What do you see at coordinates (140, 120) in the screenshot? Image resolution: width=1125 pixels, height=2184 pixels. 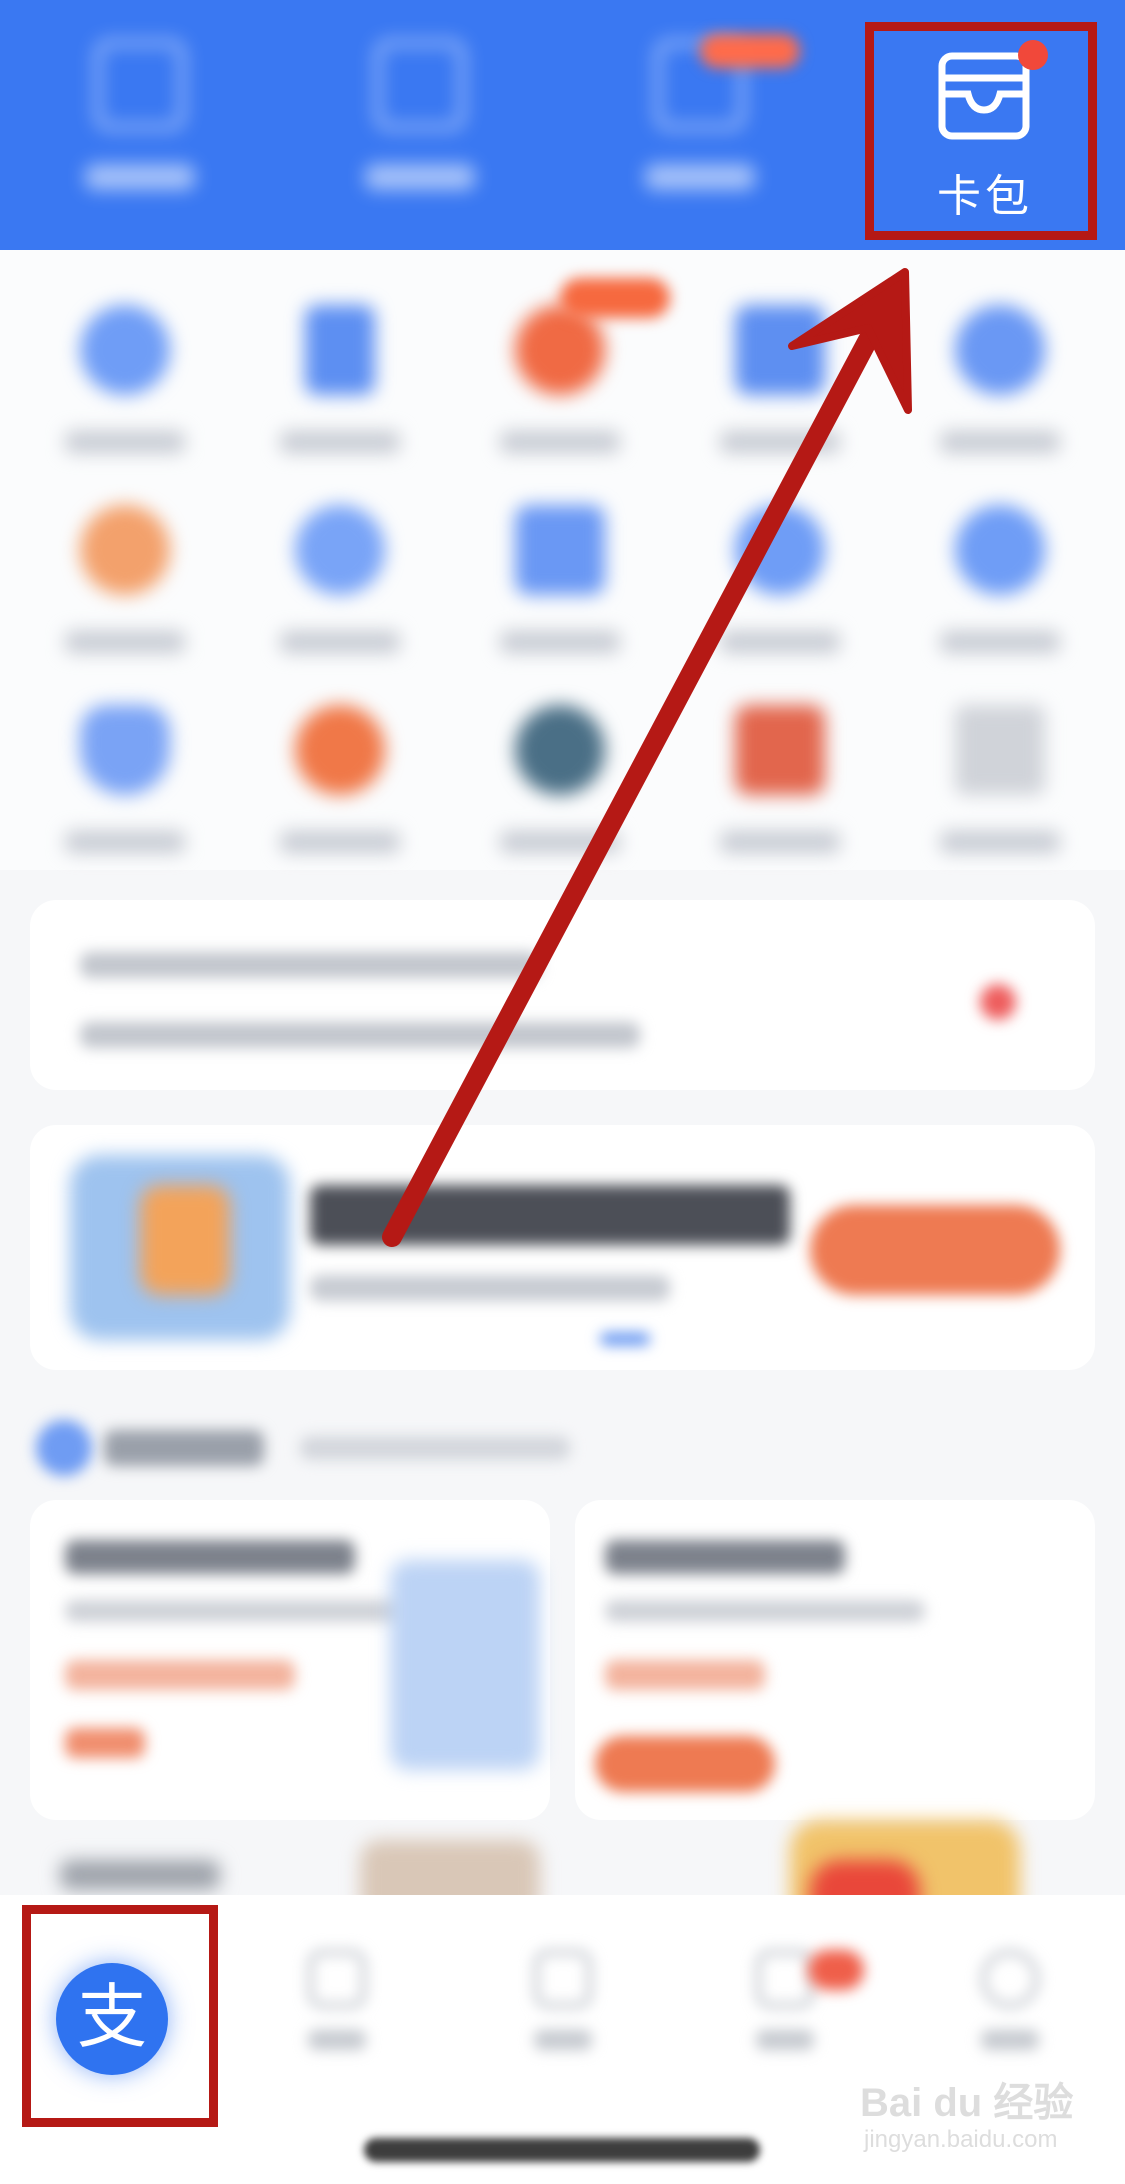 I see `header-shortcut-scan` at bounding box center [140, 120].